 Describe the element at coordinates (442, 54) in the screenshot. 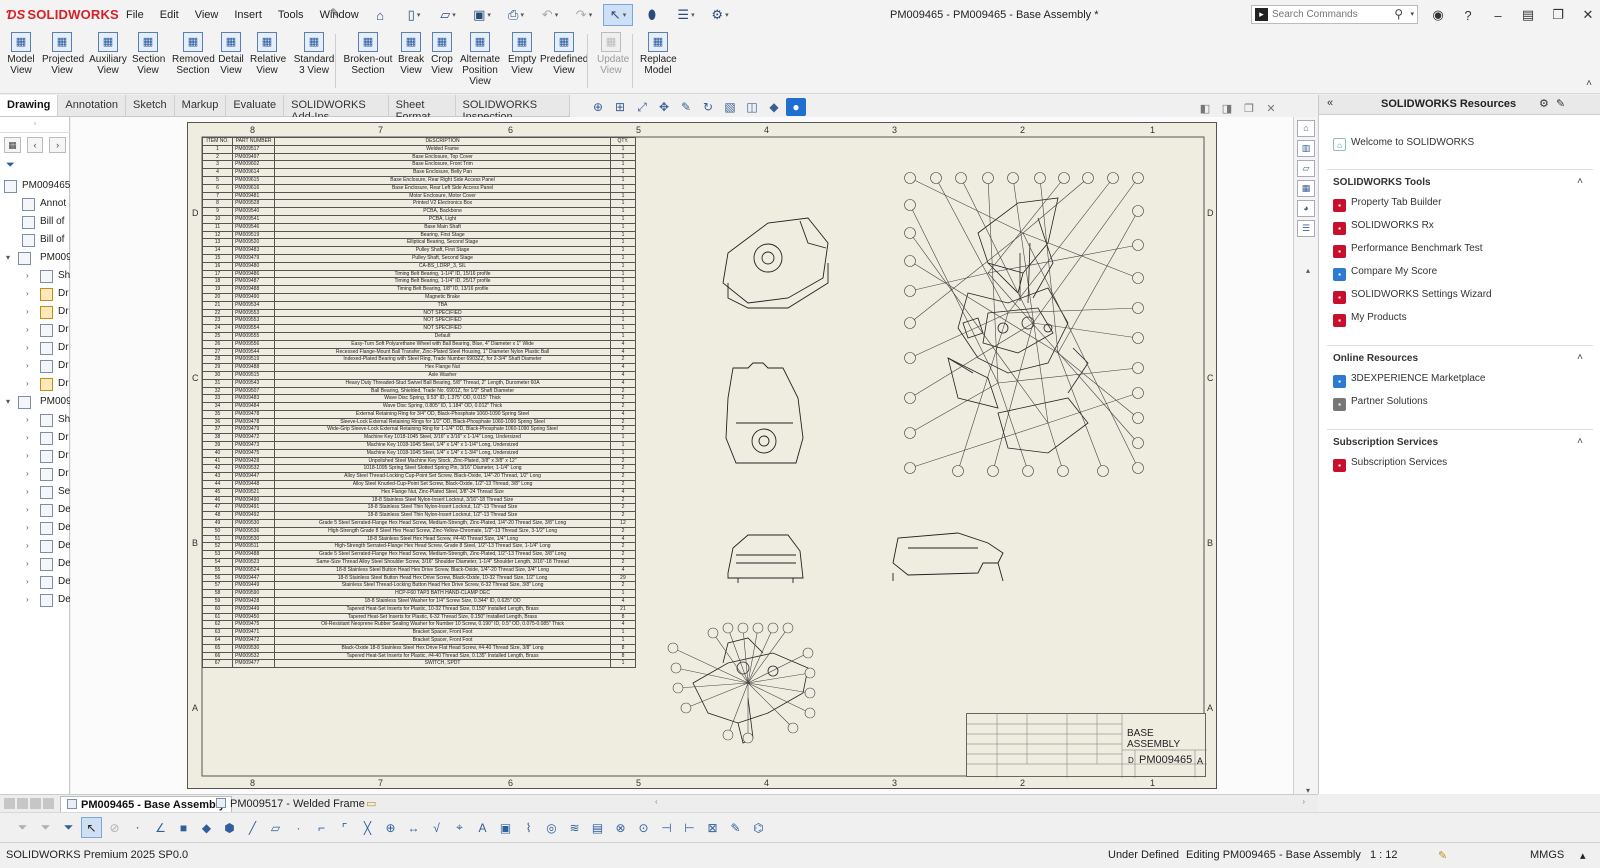

I see `crop-view-button: ▦ Crop View` at that location.